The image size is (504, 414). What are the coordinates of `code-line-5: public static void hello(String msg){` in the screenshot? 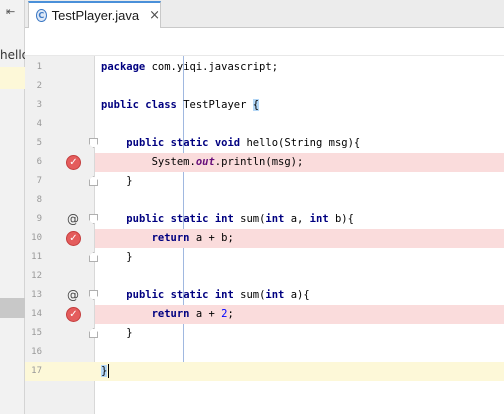 It's located at (299, 143).